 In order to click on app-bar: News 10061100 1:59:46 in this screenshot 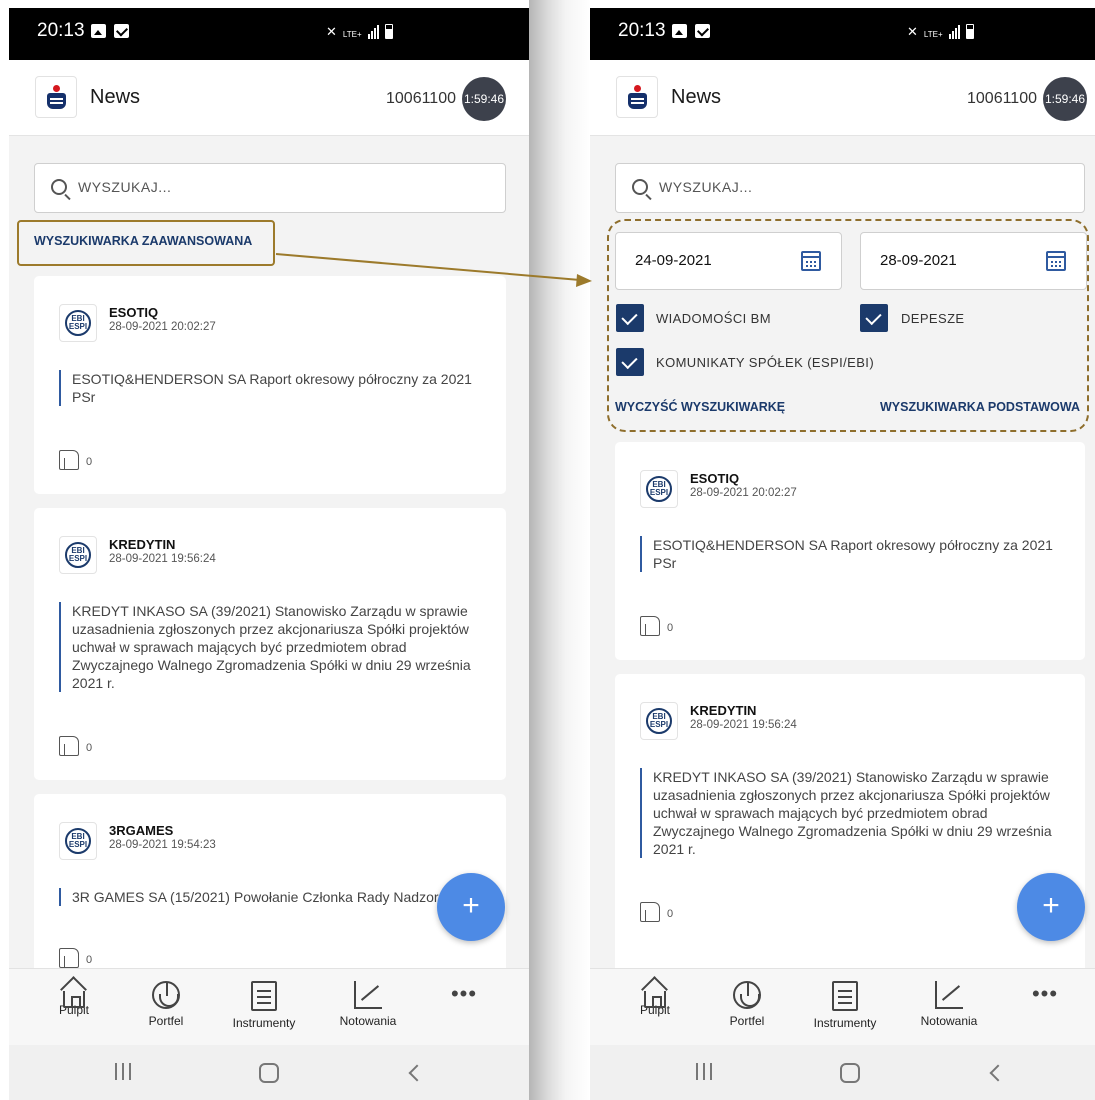, I will do `click(269, 98)`.